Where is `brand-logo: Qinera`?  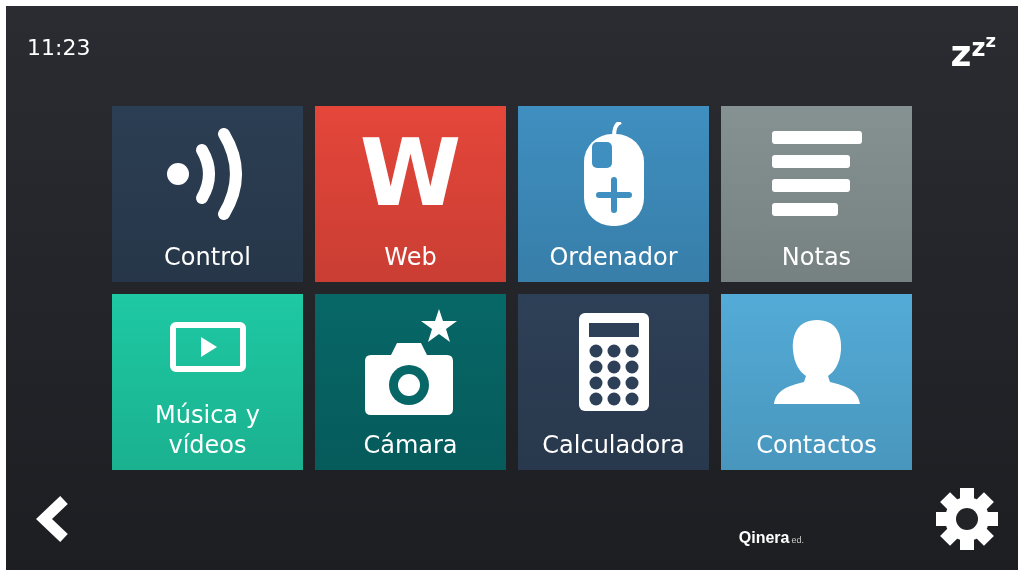
brand-logo: Qinera is located at coordinates (764, 538).